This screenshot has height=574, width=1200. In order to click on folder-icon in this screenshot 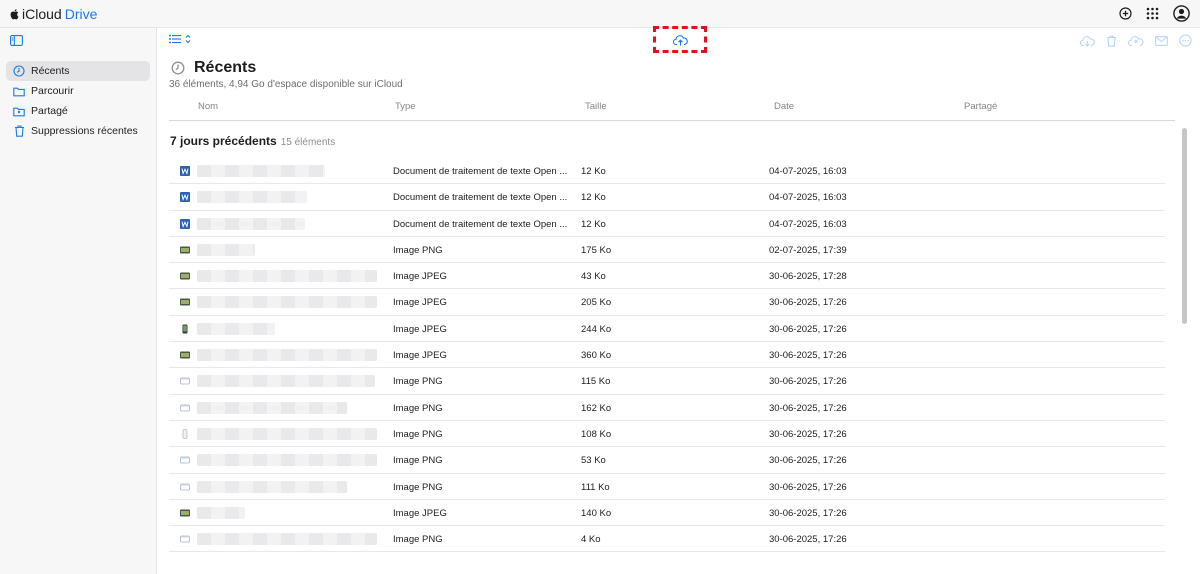, I will do `click(19, 91)`.